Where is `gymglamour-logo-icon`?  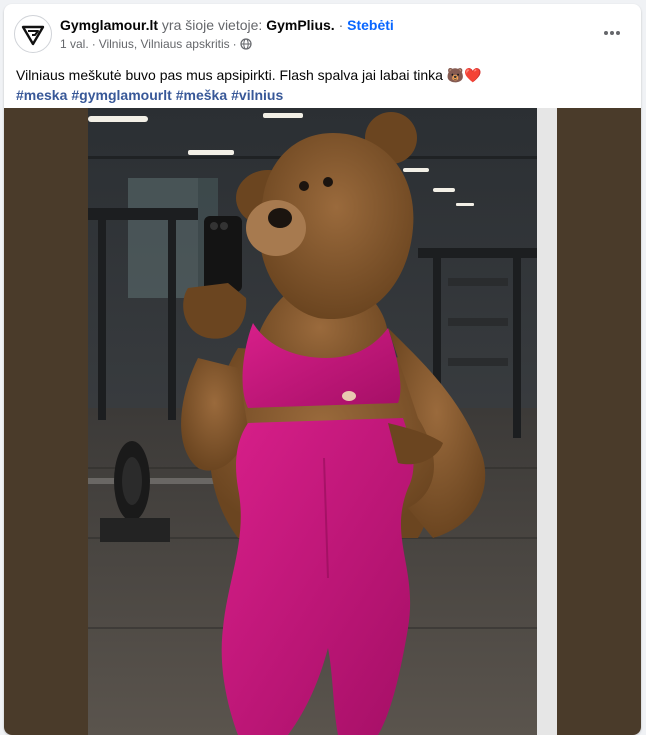 gymglamour-logo-icon is located at coordinates (33, 35).